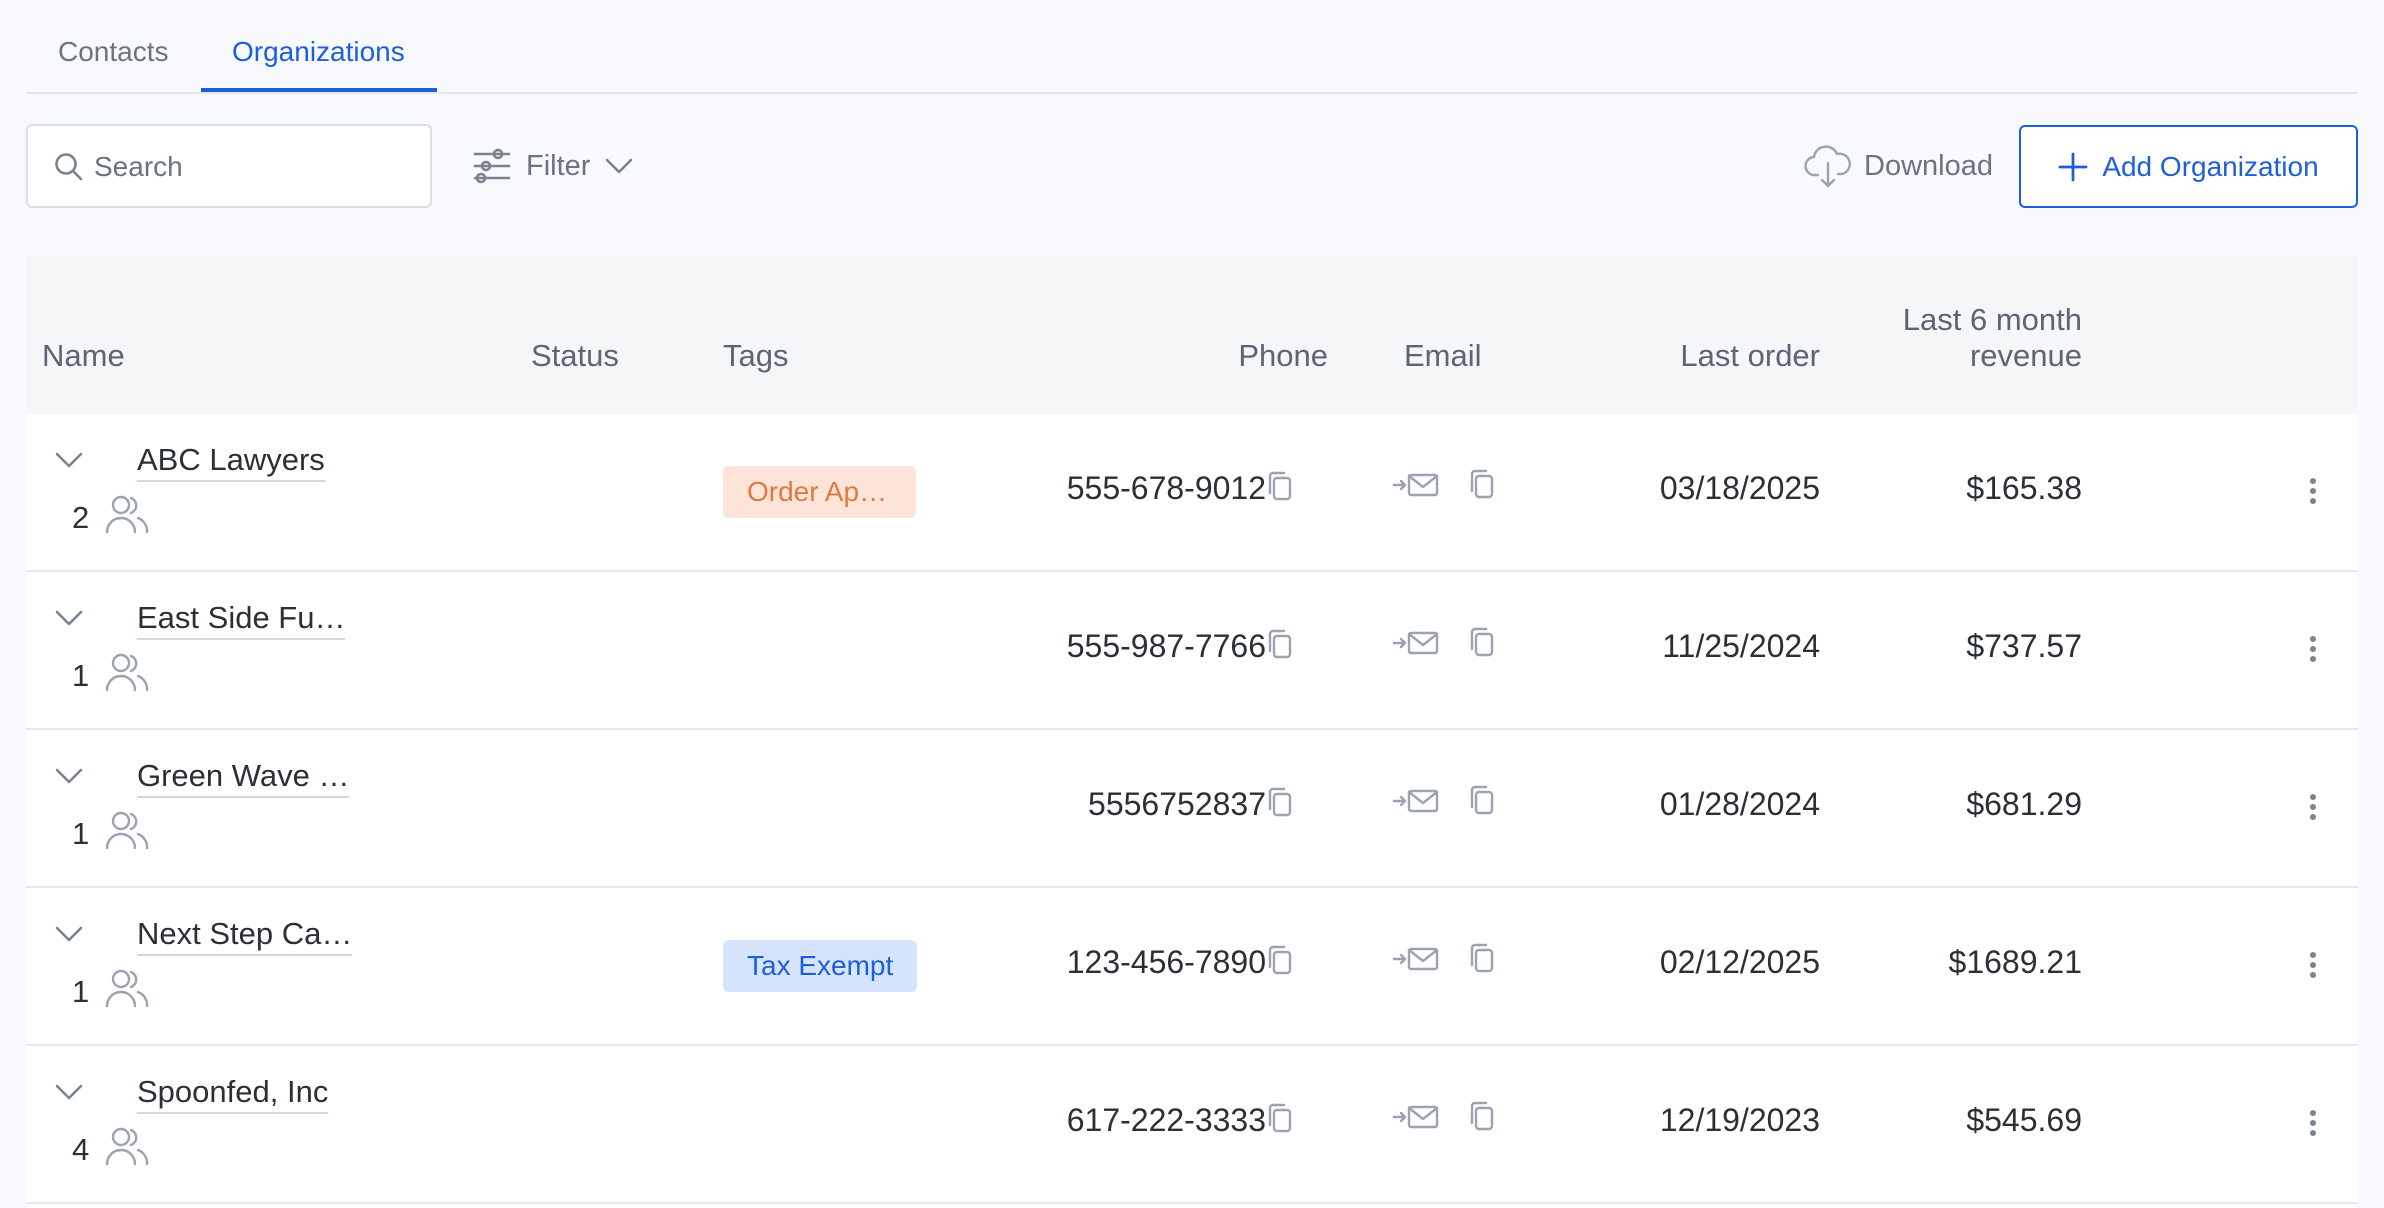  I want to click on column-header-revenue-line2: revenue, so click(2025, 355).